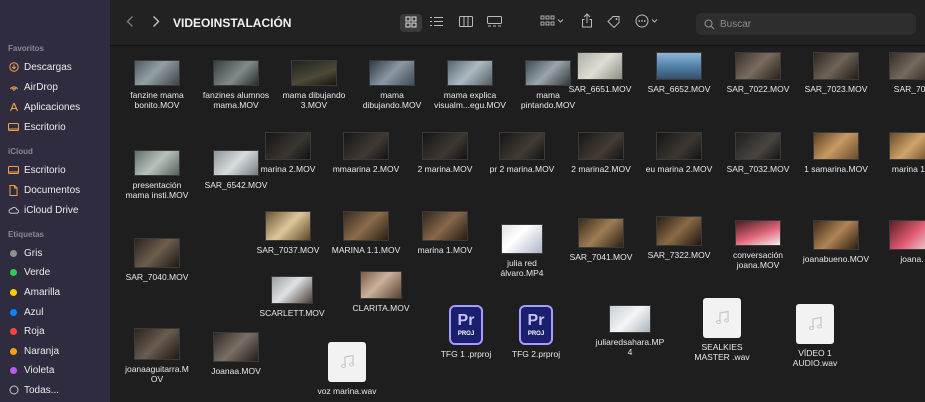 The width and height of the screenshot is (925, 402). What do you see at coordinates (648, 22) in the screenshot?
I see `more-actions-button` at bounding box center [648, 22].